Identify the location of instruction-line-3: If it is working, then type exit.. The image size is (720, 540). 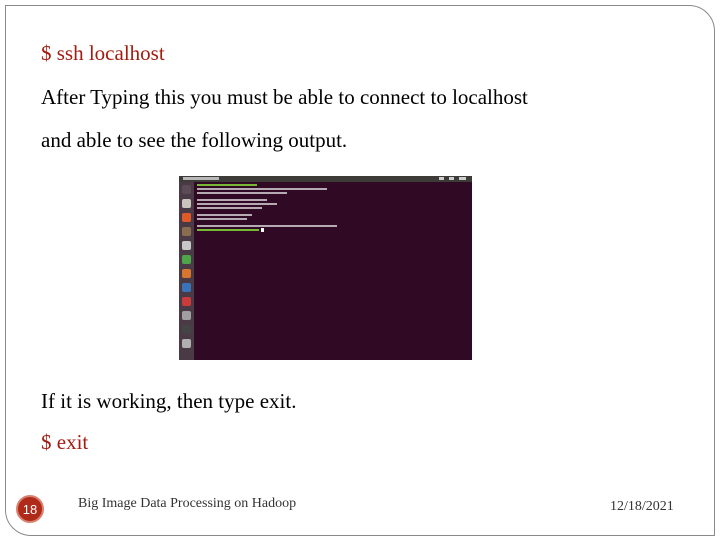
(169, 401).